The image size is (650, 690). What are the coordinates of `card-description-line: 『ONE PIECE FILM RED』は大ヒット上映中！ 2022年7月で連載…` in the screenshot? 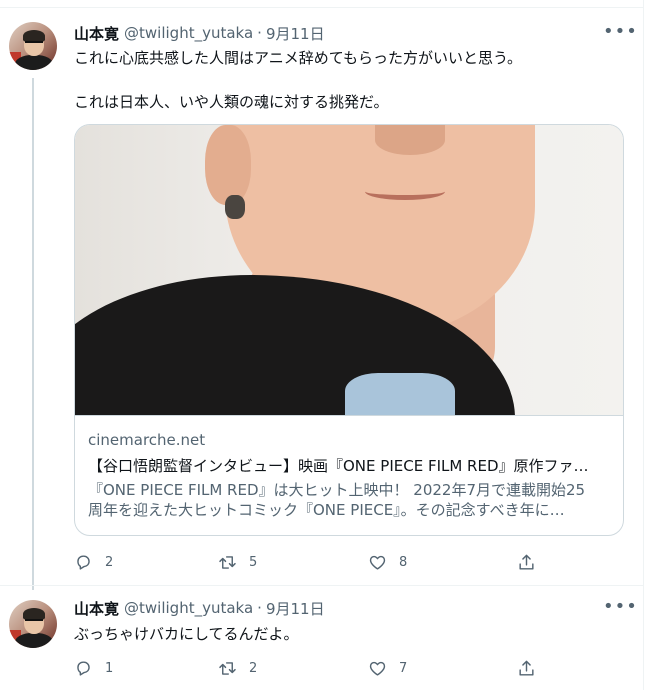 It's located at (337, 490).